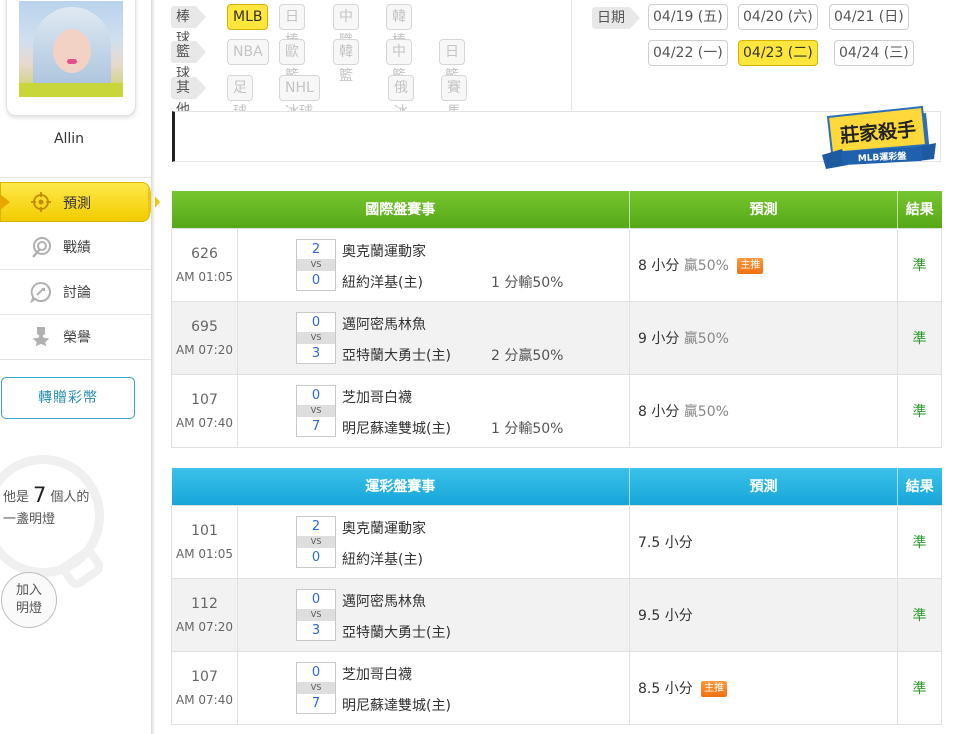 This screenshot has width=956, height=734. What do you see at coordinates (240, 97) in the screenshot?
I see `league-soccer: 足球` at bounding box center [240, 97].